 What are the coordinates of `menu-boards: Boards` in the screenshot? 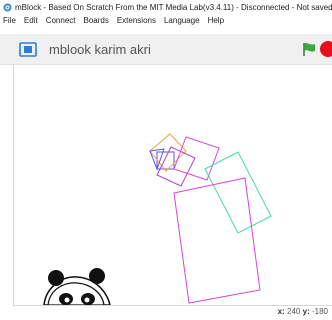 It's located at (95, 20).